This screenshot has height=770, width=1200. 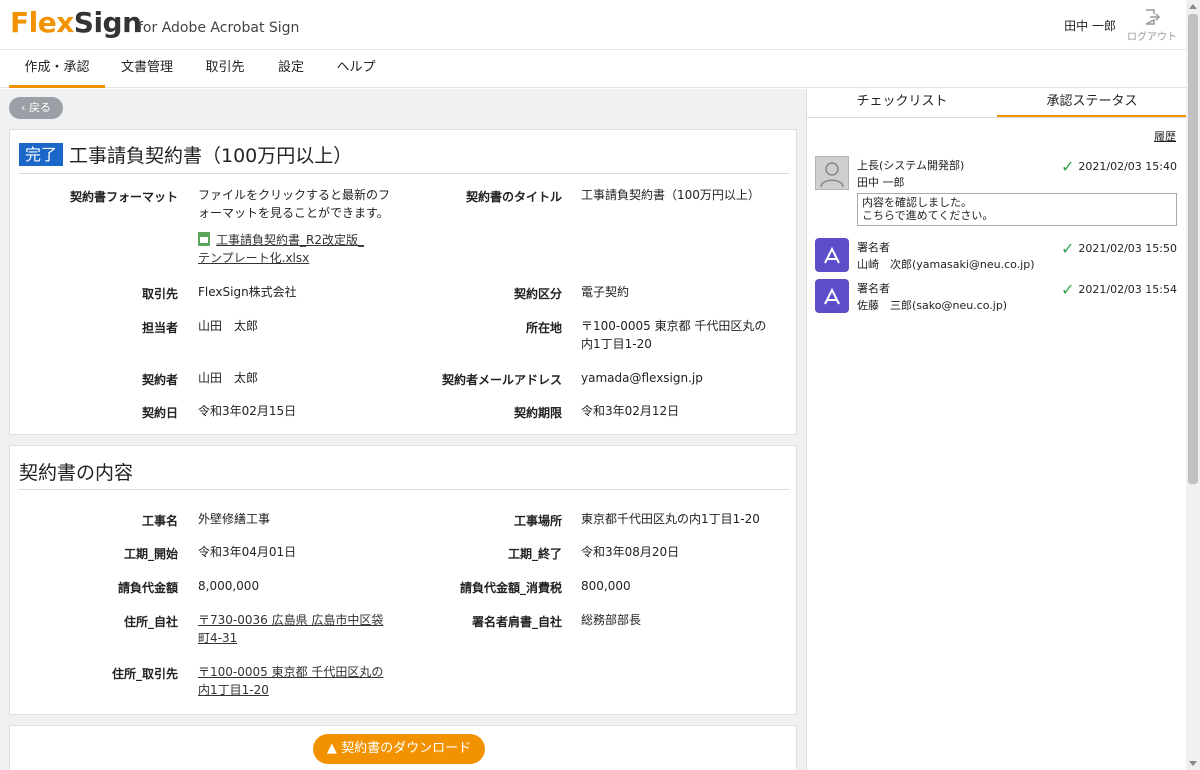 I want to click on download-card: ▲ 契約書のダウンロード, so click(x=403, y=747).